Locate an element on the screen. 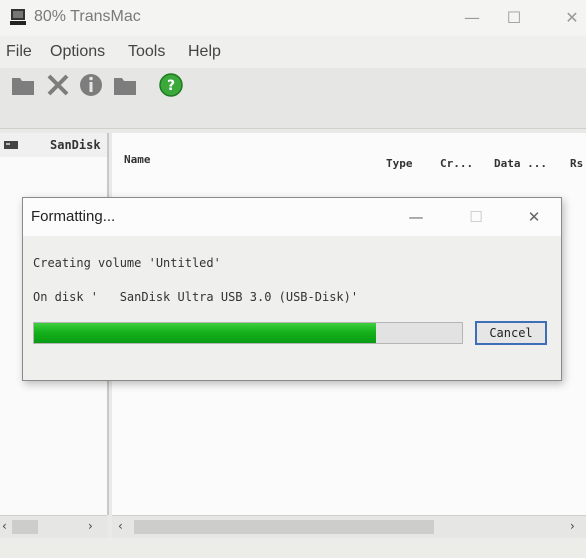 The width and height of the screenshot is (586, 558). status-bar is located at coordinates (293, 548).